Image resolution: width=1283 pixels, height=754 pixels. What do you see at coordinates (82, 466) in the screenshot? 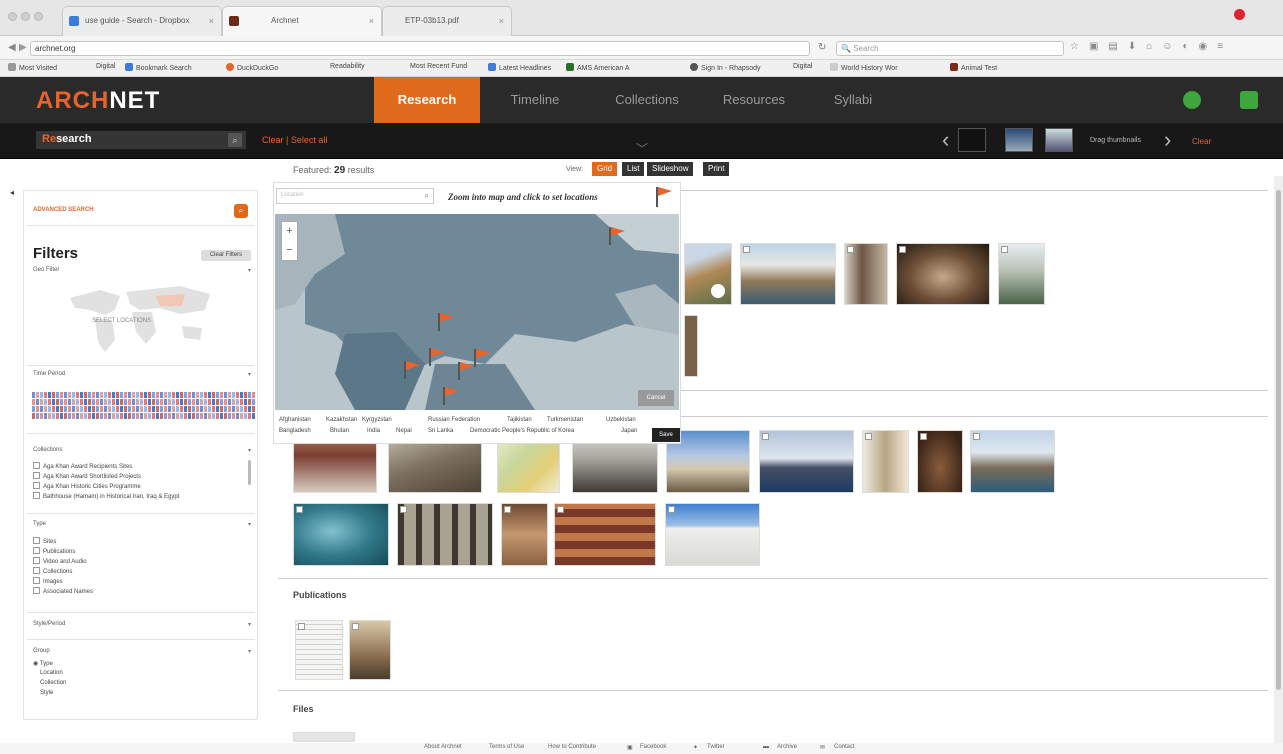
I see `collection-checkbox: Aga Khan Award Recipients Sites` at bounding box center [82, 466].